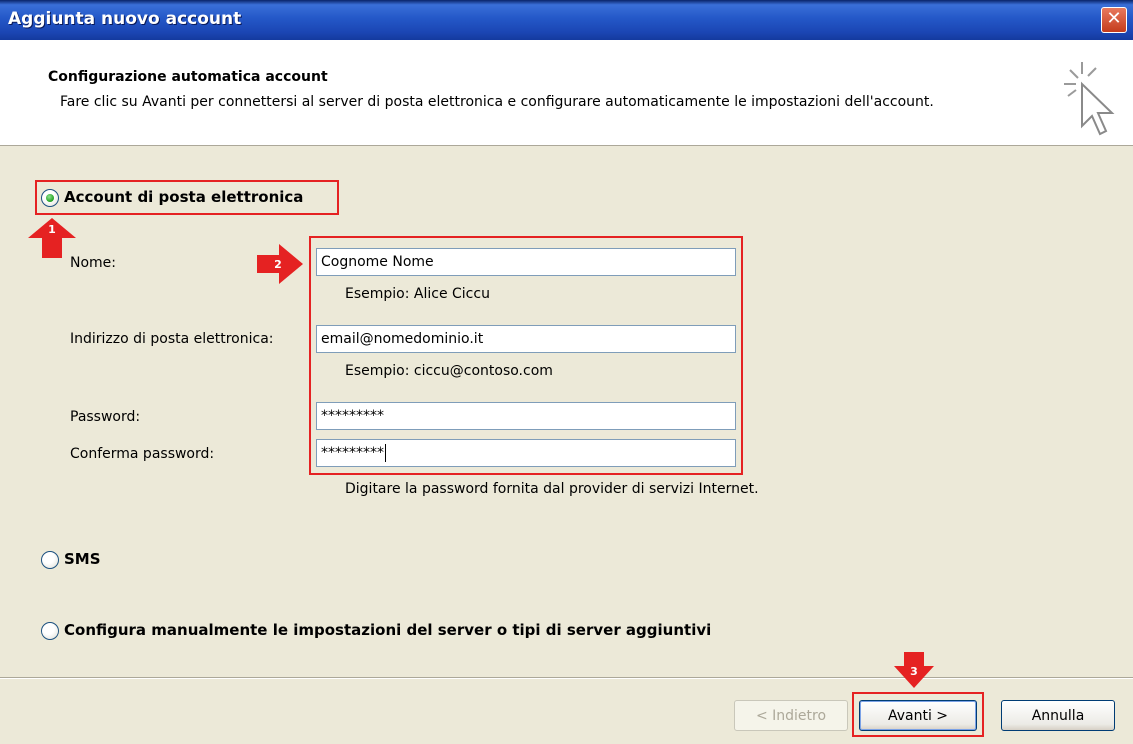 The width and height of the screenshot is (1133, 744). I want to click on close-button: ✕, so click(1114, 20).